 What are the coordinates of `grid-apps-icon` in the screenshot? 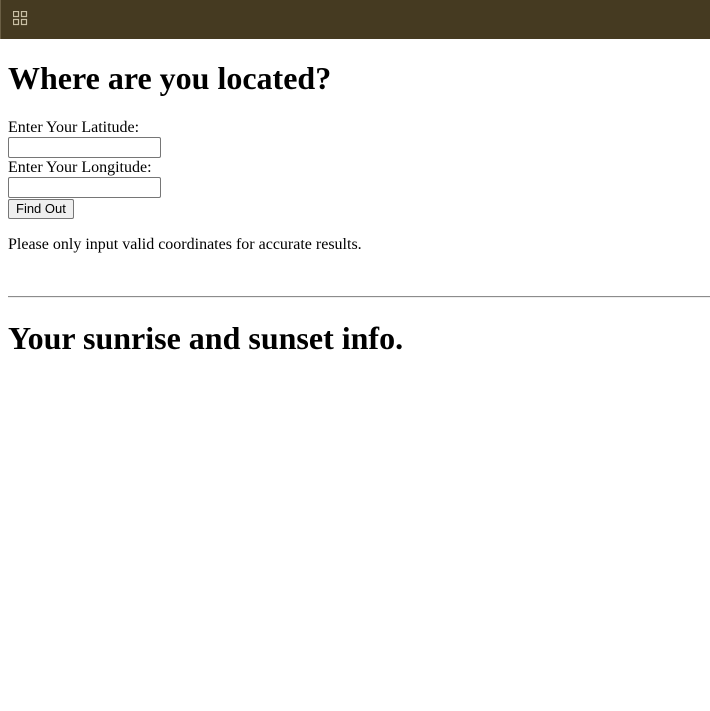 It's located at (20, 18).